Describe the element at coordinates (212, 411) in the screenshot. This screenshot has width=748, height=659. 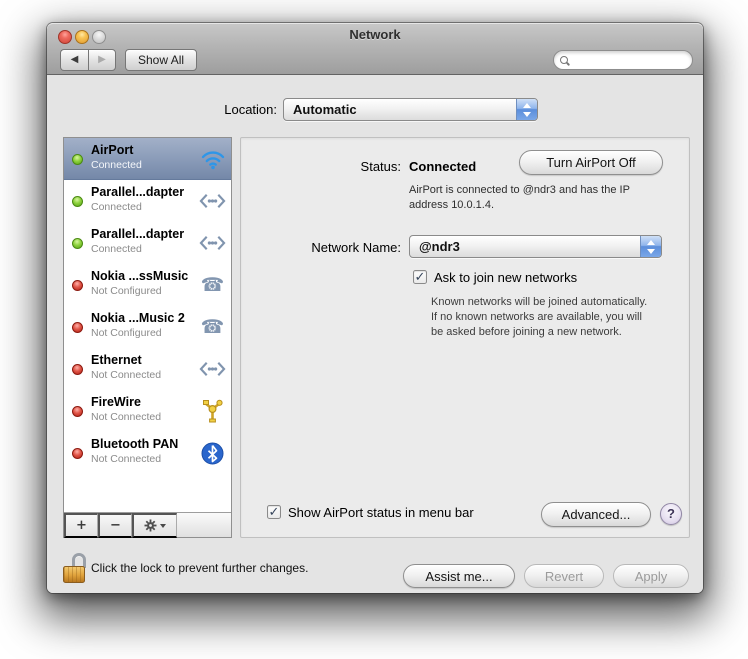
I see `firewire-icon` at that location.